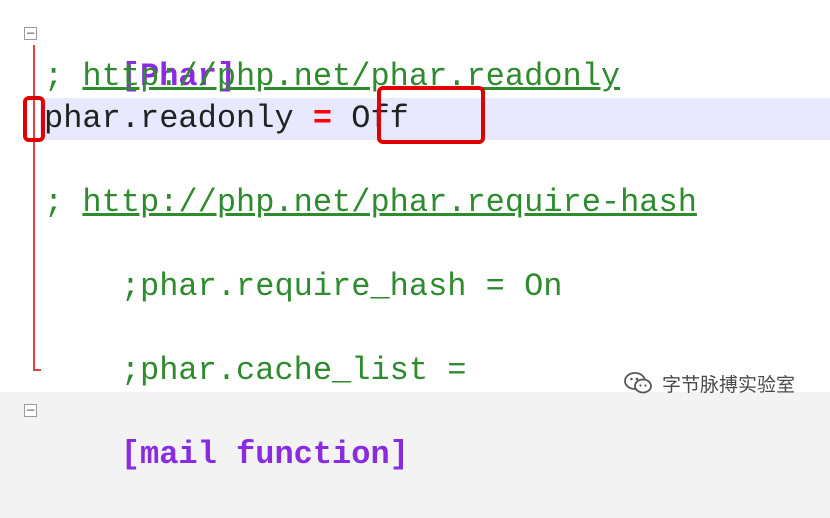 This screenshot has height=518, width=830. What do you see at coordinates (322, 118) in the screenshot?
I see `equals-operator: =` at bounding box center [322, 118].